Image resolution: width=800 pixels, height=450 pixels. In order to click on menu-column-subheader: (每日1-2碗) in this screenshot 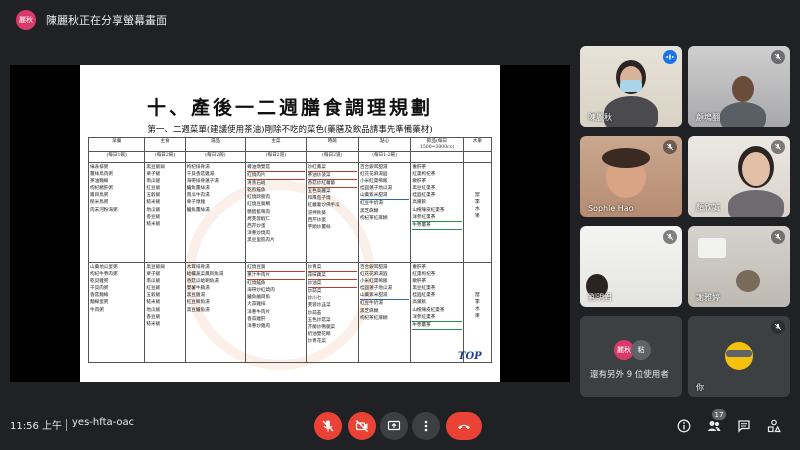, I will do `click(384, 157)`.